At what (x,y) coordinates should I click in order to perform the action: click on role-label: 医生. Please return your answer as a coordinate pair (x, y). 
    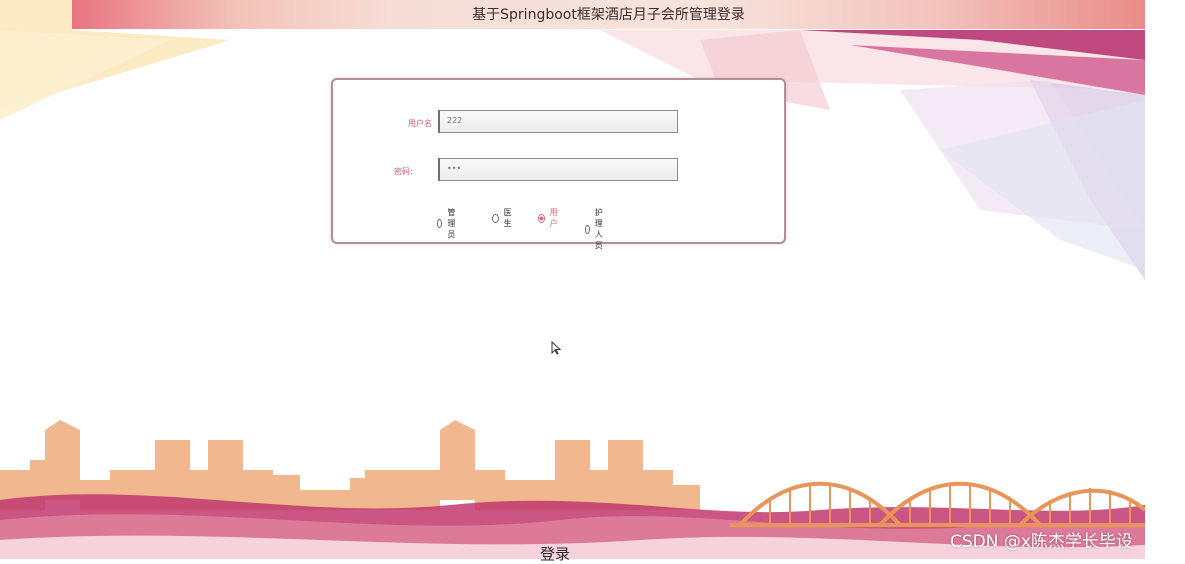
    Looking at the image, I should click on (507, 218).